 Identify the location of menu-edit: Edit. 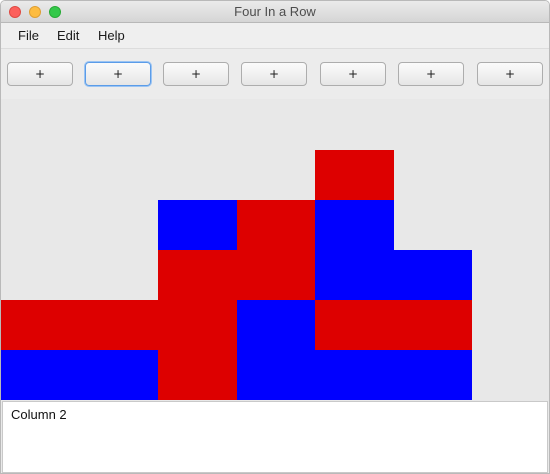
(68, 36).